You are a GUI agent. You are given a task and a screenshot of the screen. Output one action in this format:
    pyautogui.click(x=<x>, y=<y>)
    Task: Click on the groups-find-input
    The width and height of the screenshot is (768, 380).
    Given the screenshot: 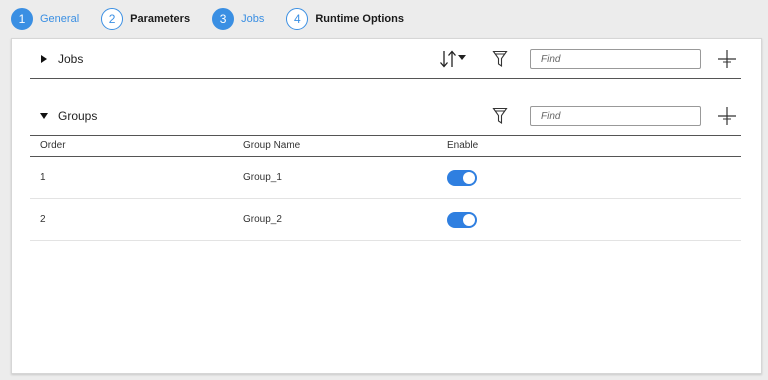 What is the action you would take?
    pyautogui.click(x=615, y=116)
    